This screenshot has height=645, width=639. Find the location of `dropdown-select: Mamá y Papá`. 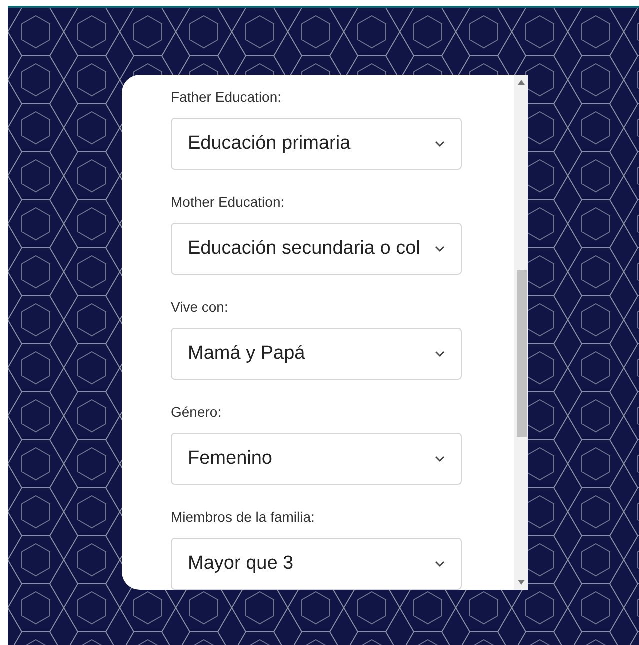

dropdown-select: Mamá y Papá is located at coordinates (316, 354).